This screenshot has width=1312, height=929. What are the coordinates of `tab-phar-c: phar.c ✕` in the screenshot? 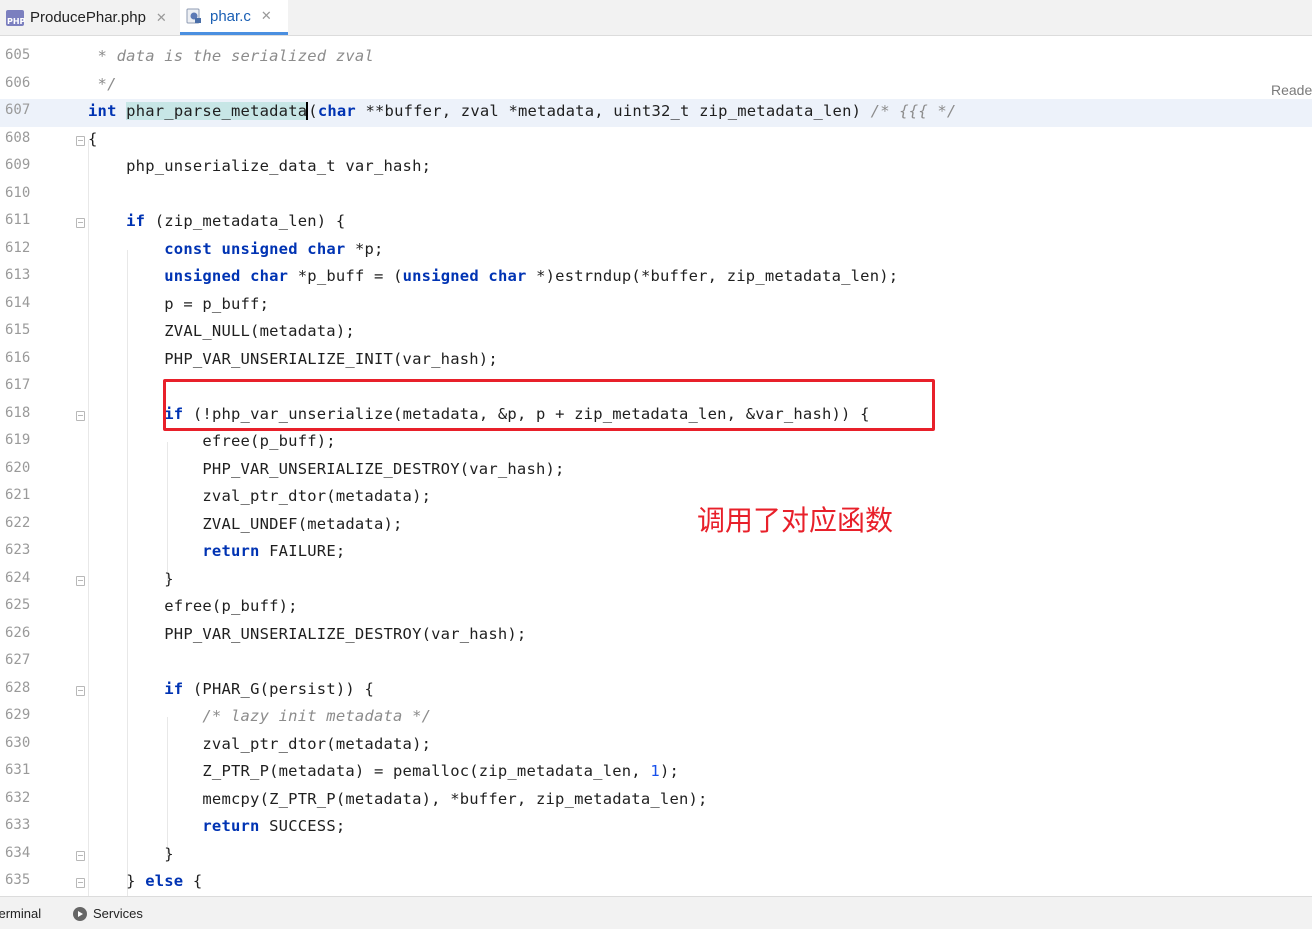 It's located at (234, 17).